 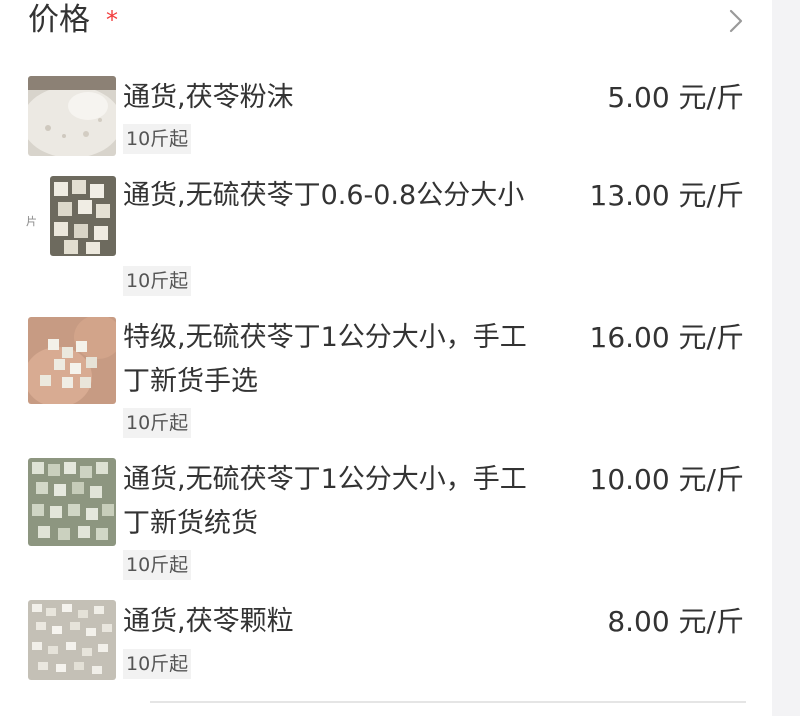 What do you see at coordinates (388, 21) in the screenshot?
I see `price-header: 价格 *` at bounding box center [388, 21].